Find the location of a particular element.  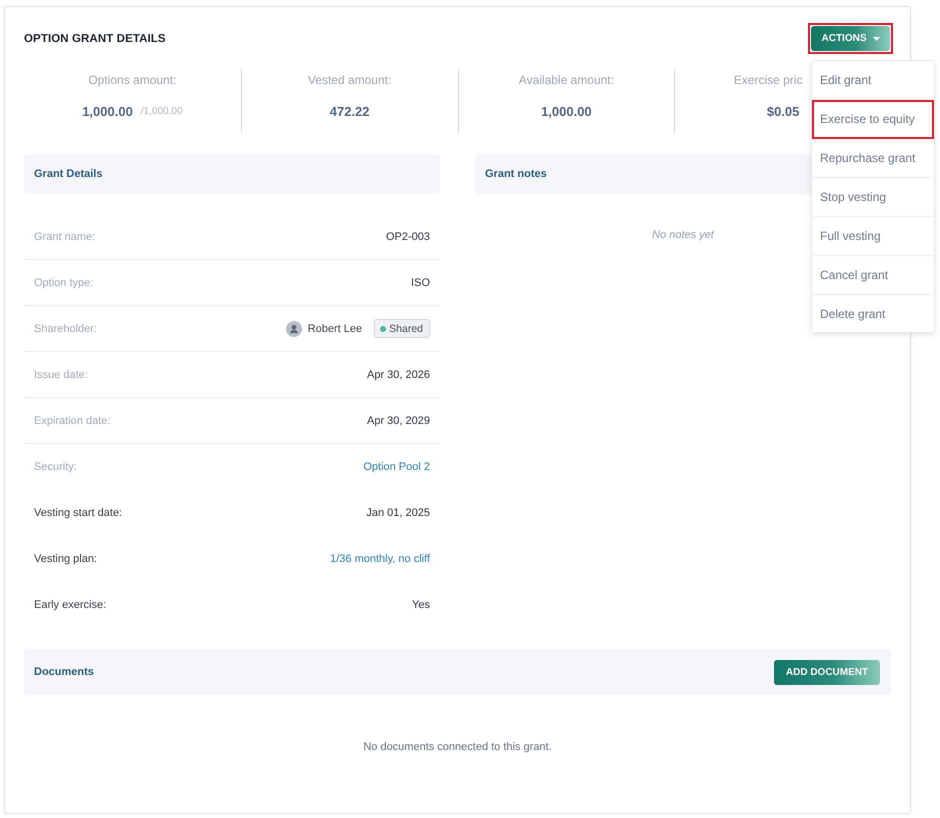

field-label: Vesting start date: is located at coordinates (78, 512).